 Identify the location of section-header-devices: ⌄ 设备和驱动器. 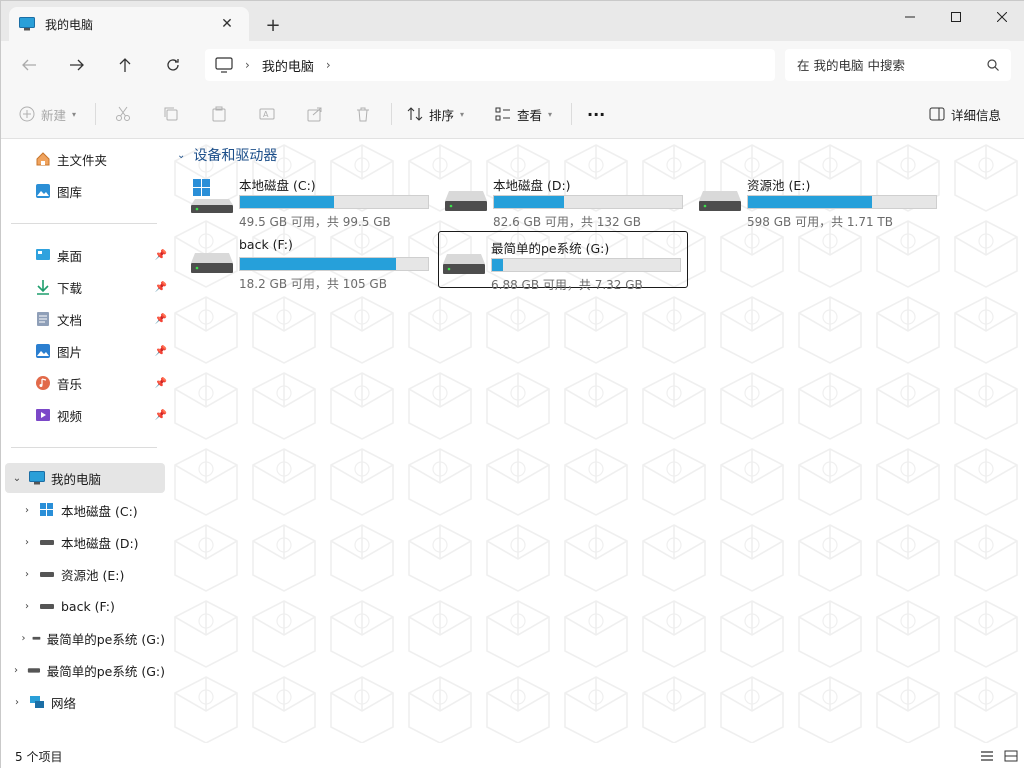
(227, 155).